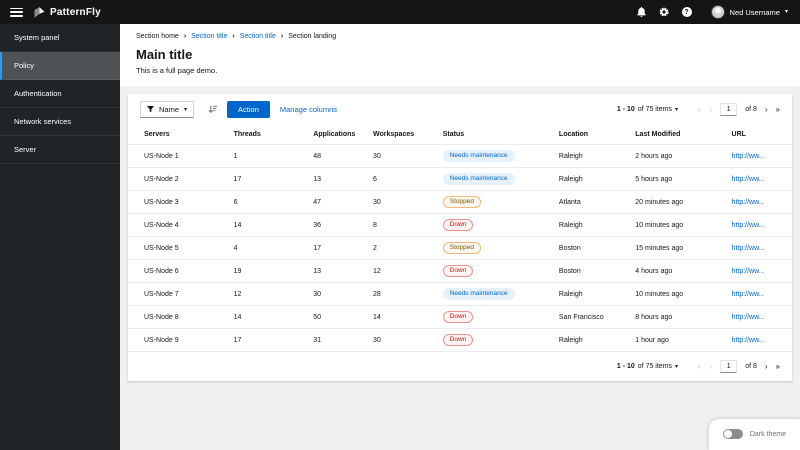 The height and width of the screenshot is (450, 800). Describe the element at coordinates (727, 434) in the screenshot. I see `toggle-knob` at that location.